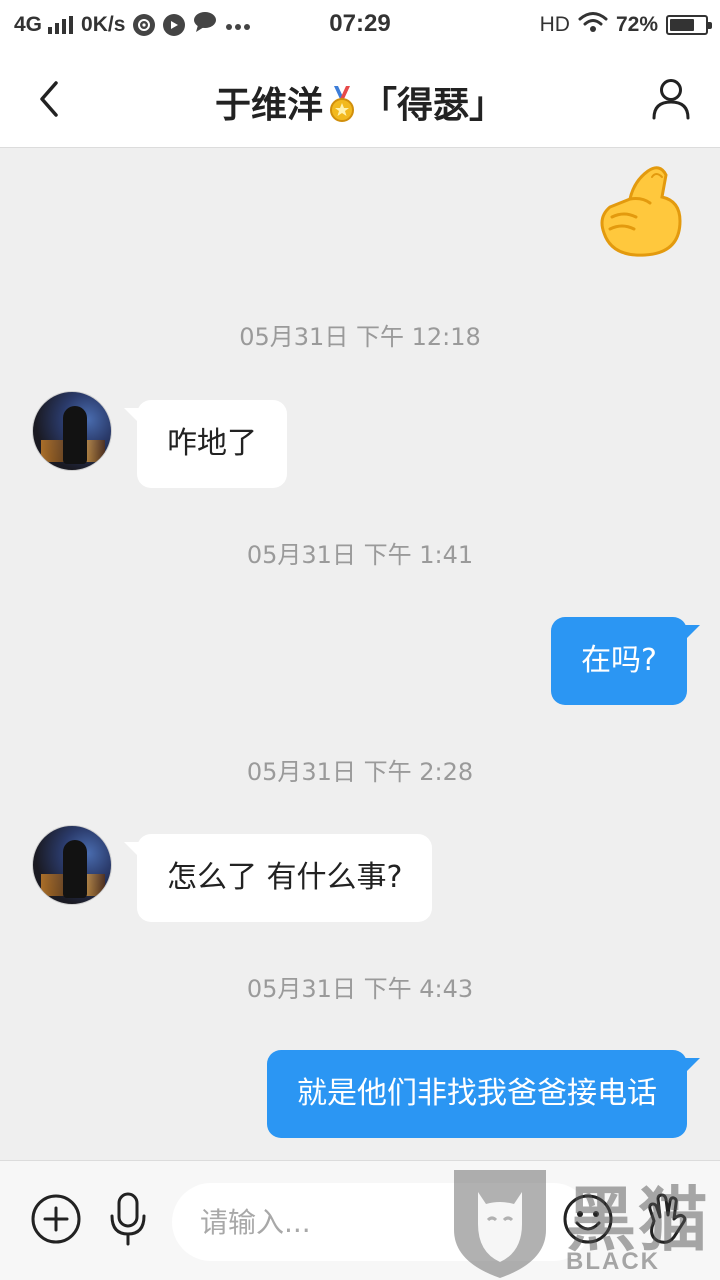 The image size is (720, 1280). I want to click on signal-icon, so click(61, 25).